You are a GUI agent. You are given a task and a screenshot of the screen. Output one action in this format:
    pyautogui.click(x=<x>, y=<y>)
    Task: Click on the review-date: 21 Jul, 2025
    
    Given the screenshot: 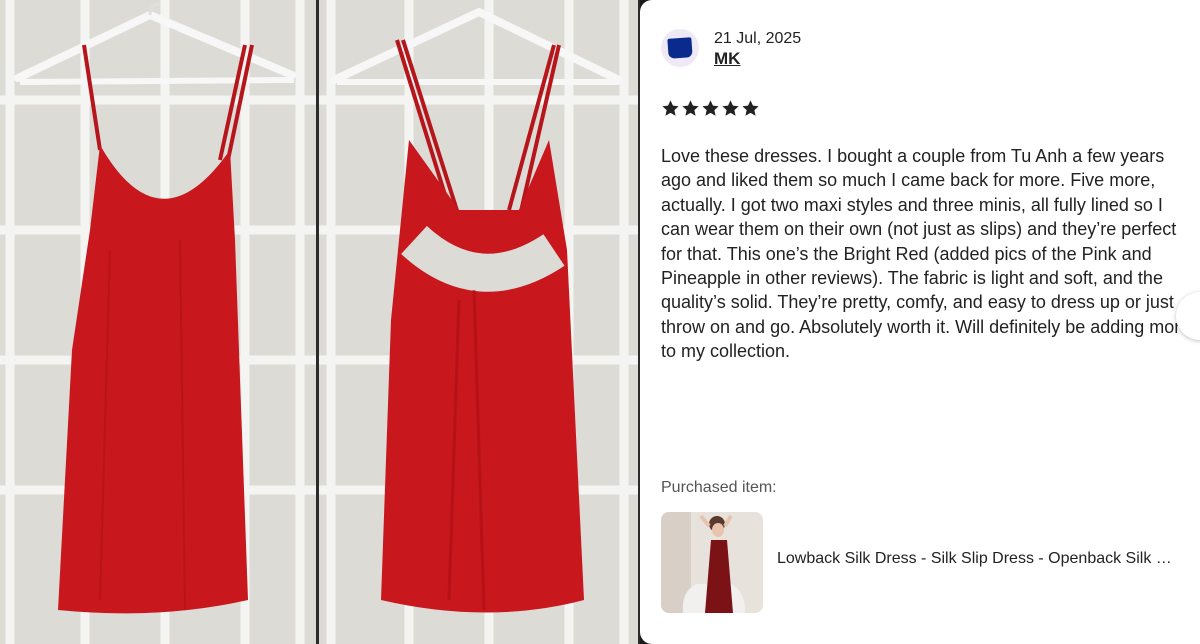 What is the action you would take?
    pyautogui.click(x=758, y=38)
    